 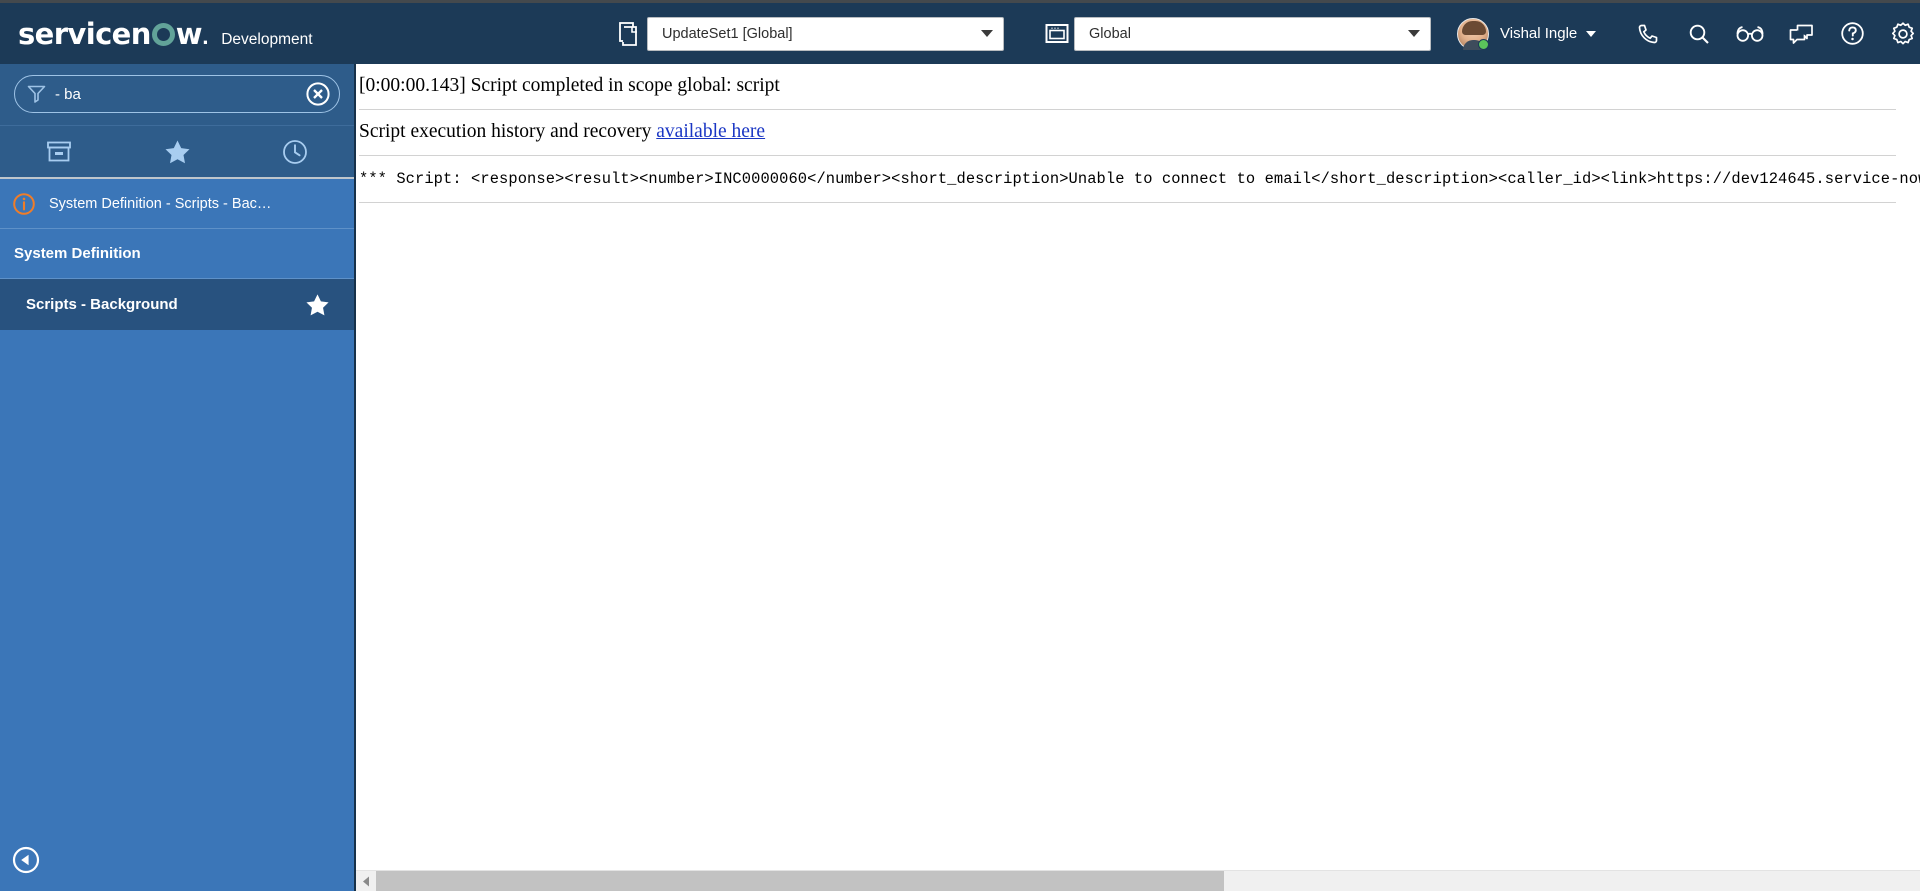 I want to click on phone-icon, so click(x=1648, y=34).